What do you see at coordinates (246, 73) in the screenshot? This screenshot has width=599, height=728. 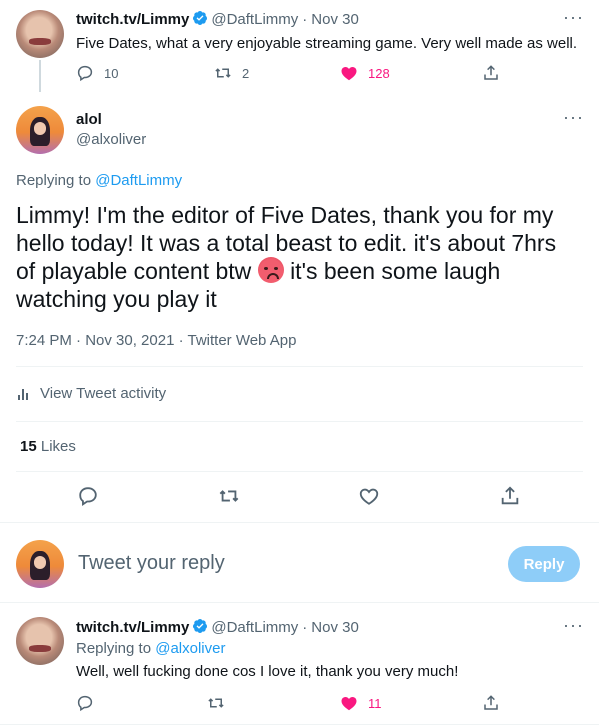 I see `tweet1-retweet-count: 2` at bounding box center [246, 73].